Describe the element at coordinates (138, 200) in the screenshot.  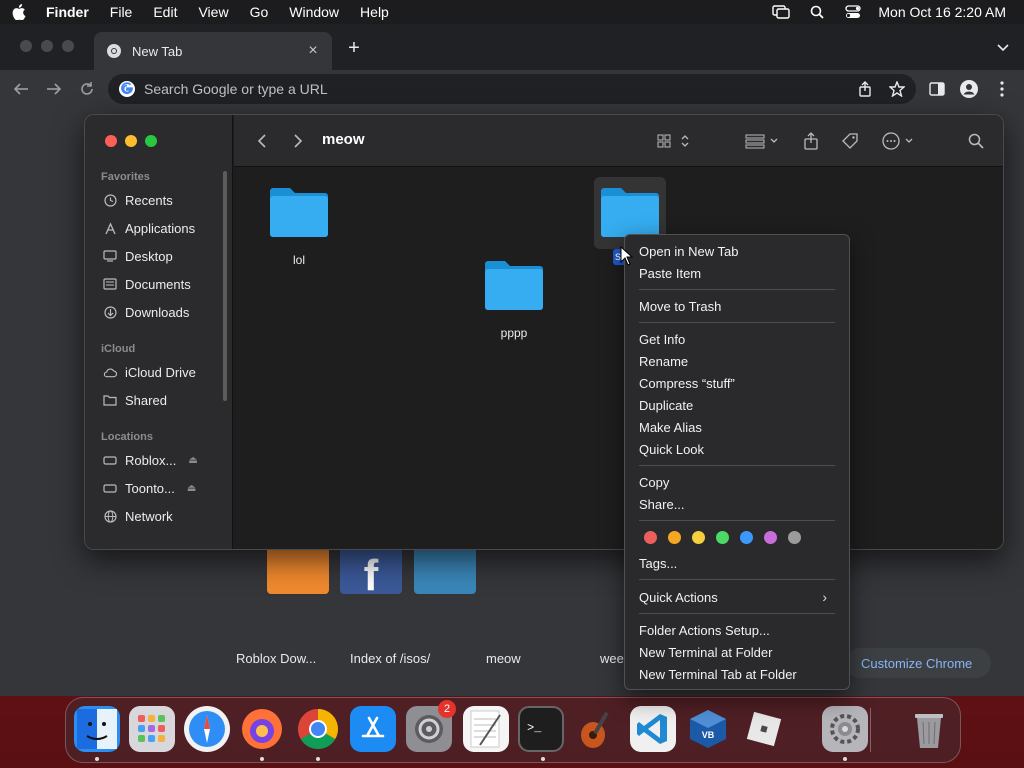
I see `sidebar-item-recents: Recents` at that location.